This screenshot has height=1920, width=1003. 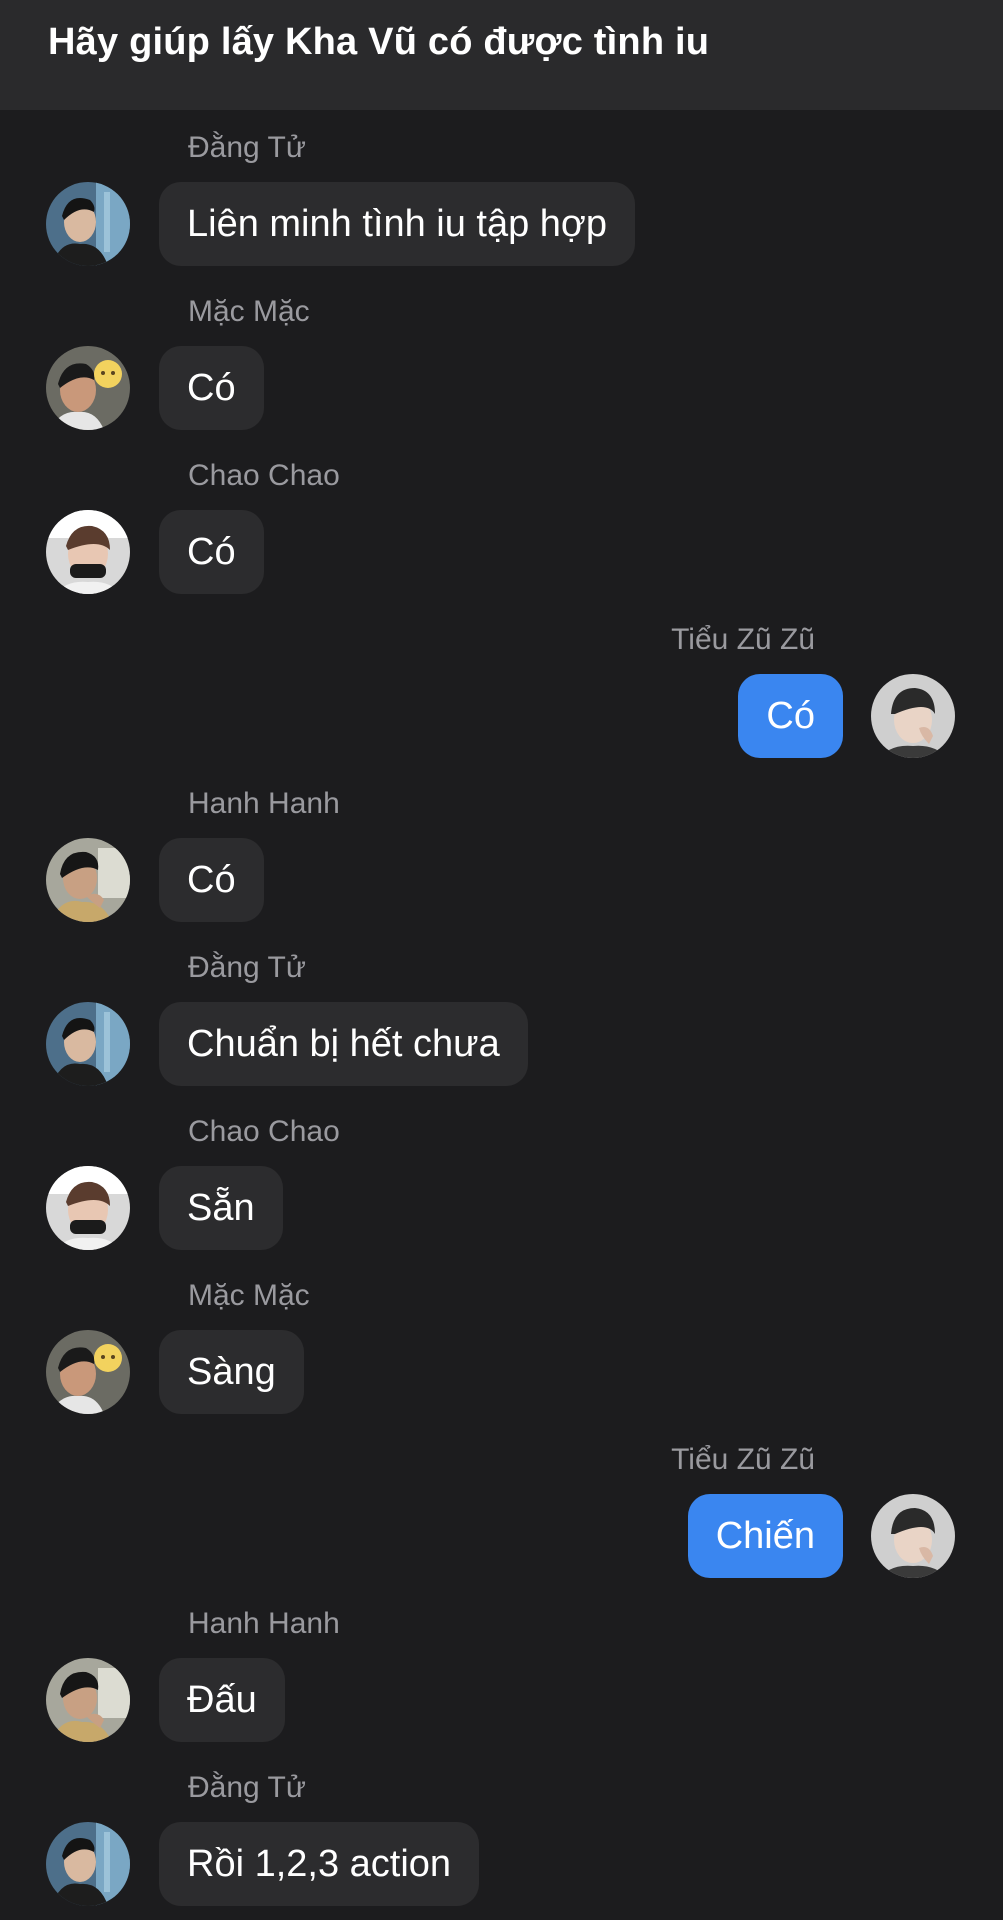 I want to click on chat-title: Hãy giúp lấy Kha Vũ có được tình iu, so click(x=379, y=42).